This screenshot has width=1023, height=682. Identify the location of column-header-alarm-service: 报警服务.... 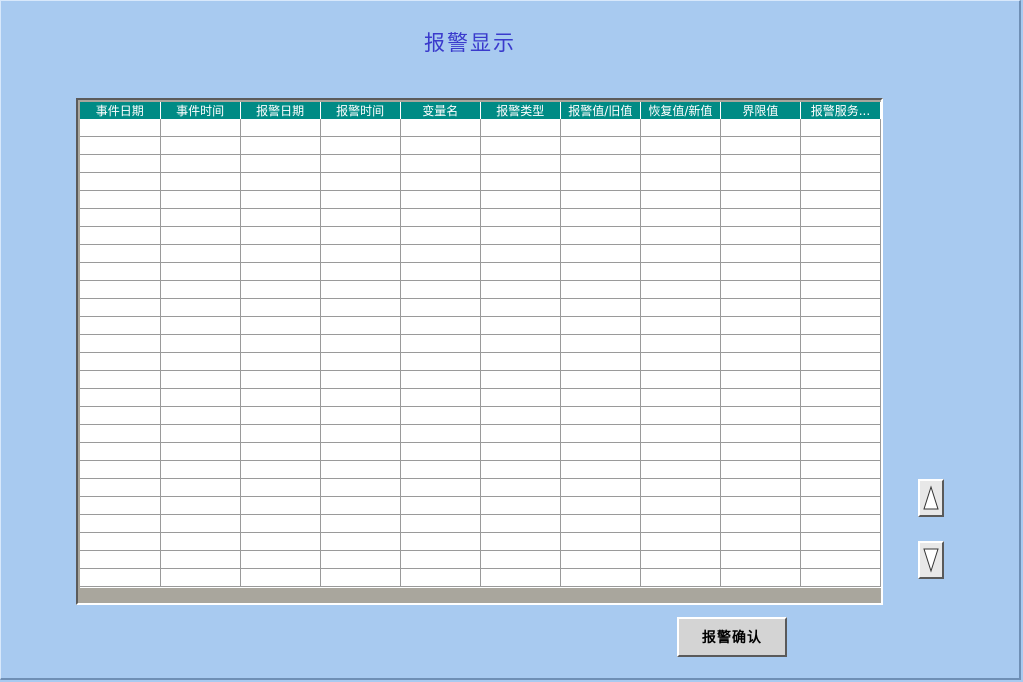
(840, 110).